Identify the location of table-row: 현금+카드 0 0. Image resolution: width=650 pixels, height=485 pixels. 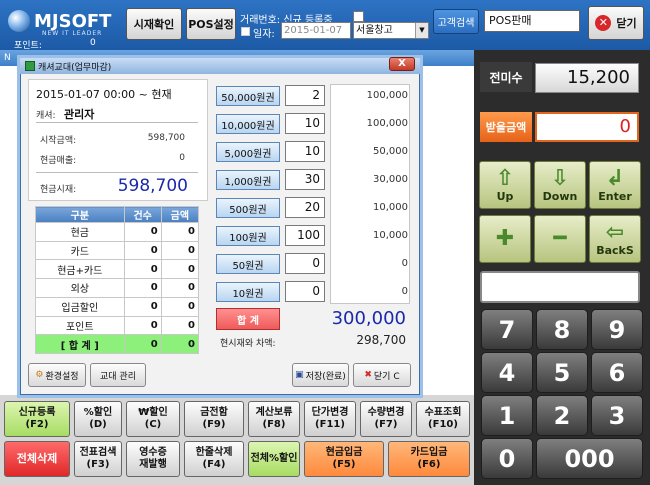
(117, 269).